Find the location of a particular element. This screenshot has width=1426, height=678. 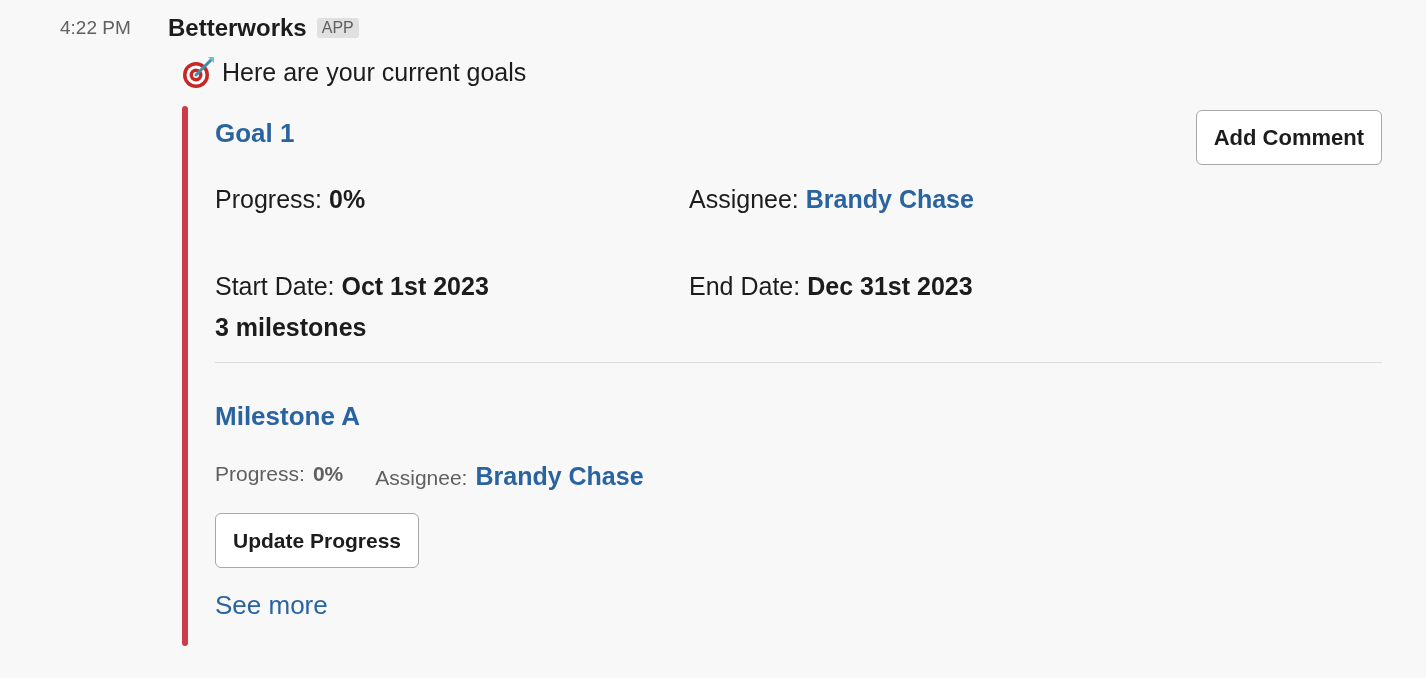

milestone-title-link: Milestone A is located at coordinates (287, 416).